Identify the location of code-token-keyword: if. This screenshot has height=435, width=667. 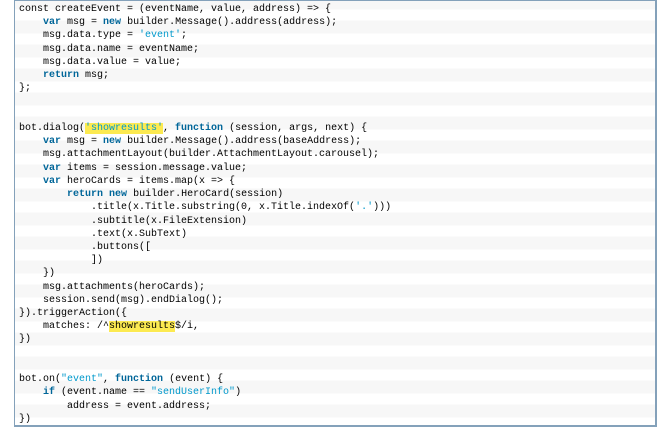
(49, 393).